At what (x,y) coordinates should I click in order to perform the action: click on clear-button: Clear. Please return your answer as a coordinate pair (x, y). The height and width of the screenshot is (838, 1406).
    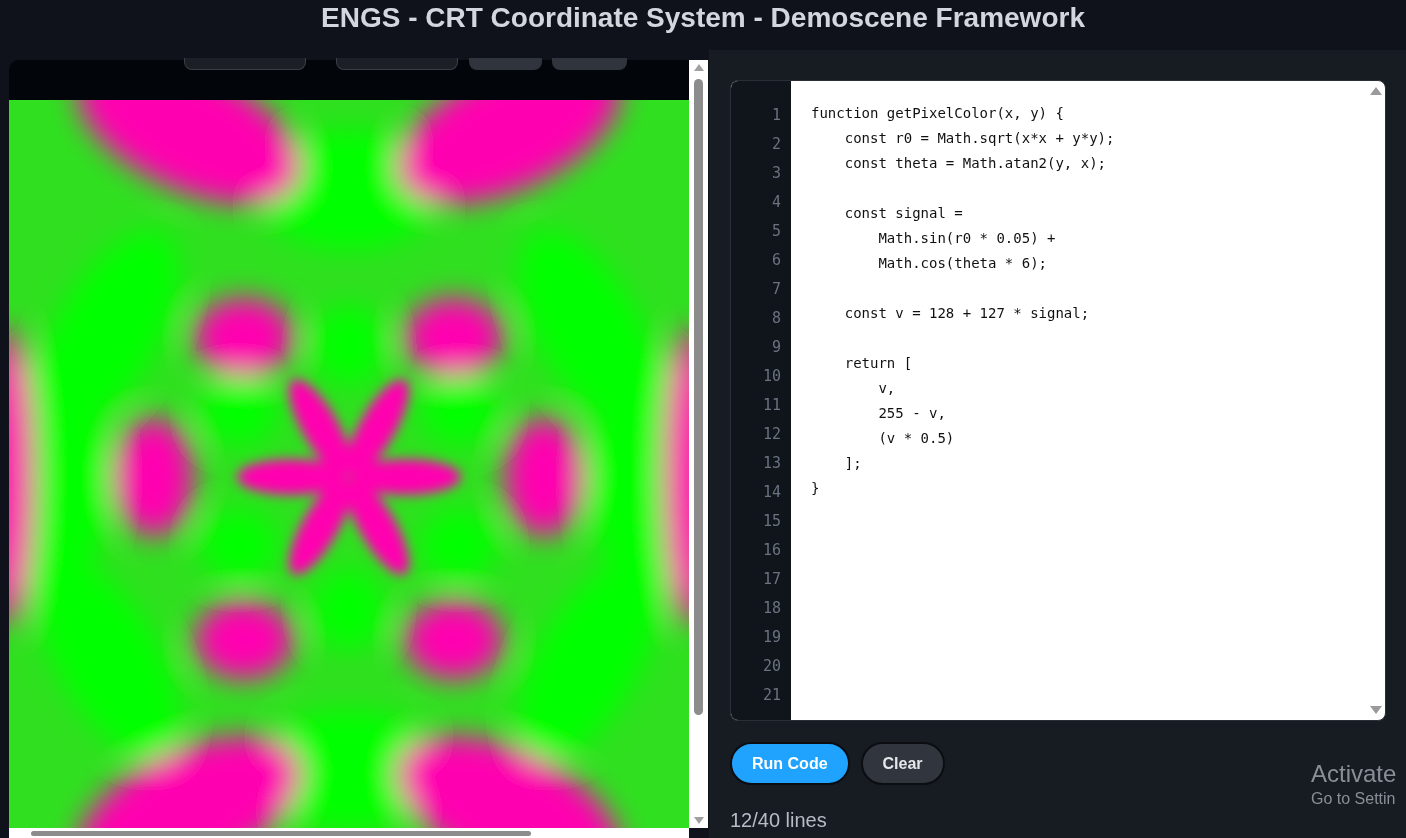
    Looking at the image, I should click on (902, 763).